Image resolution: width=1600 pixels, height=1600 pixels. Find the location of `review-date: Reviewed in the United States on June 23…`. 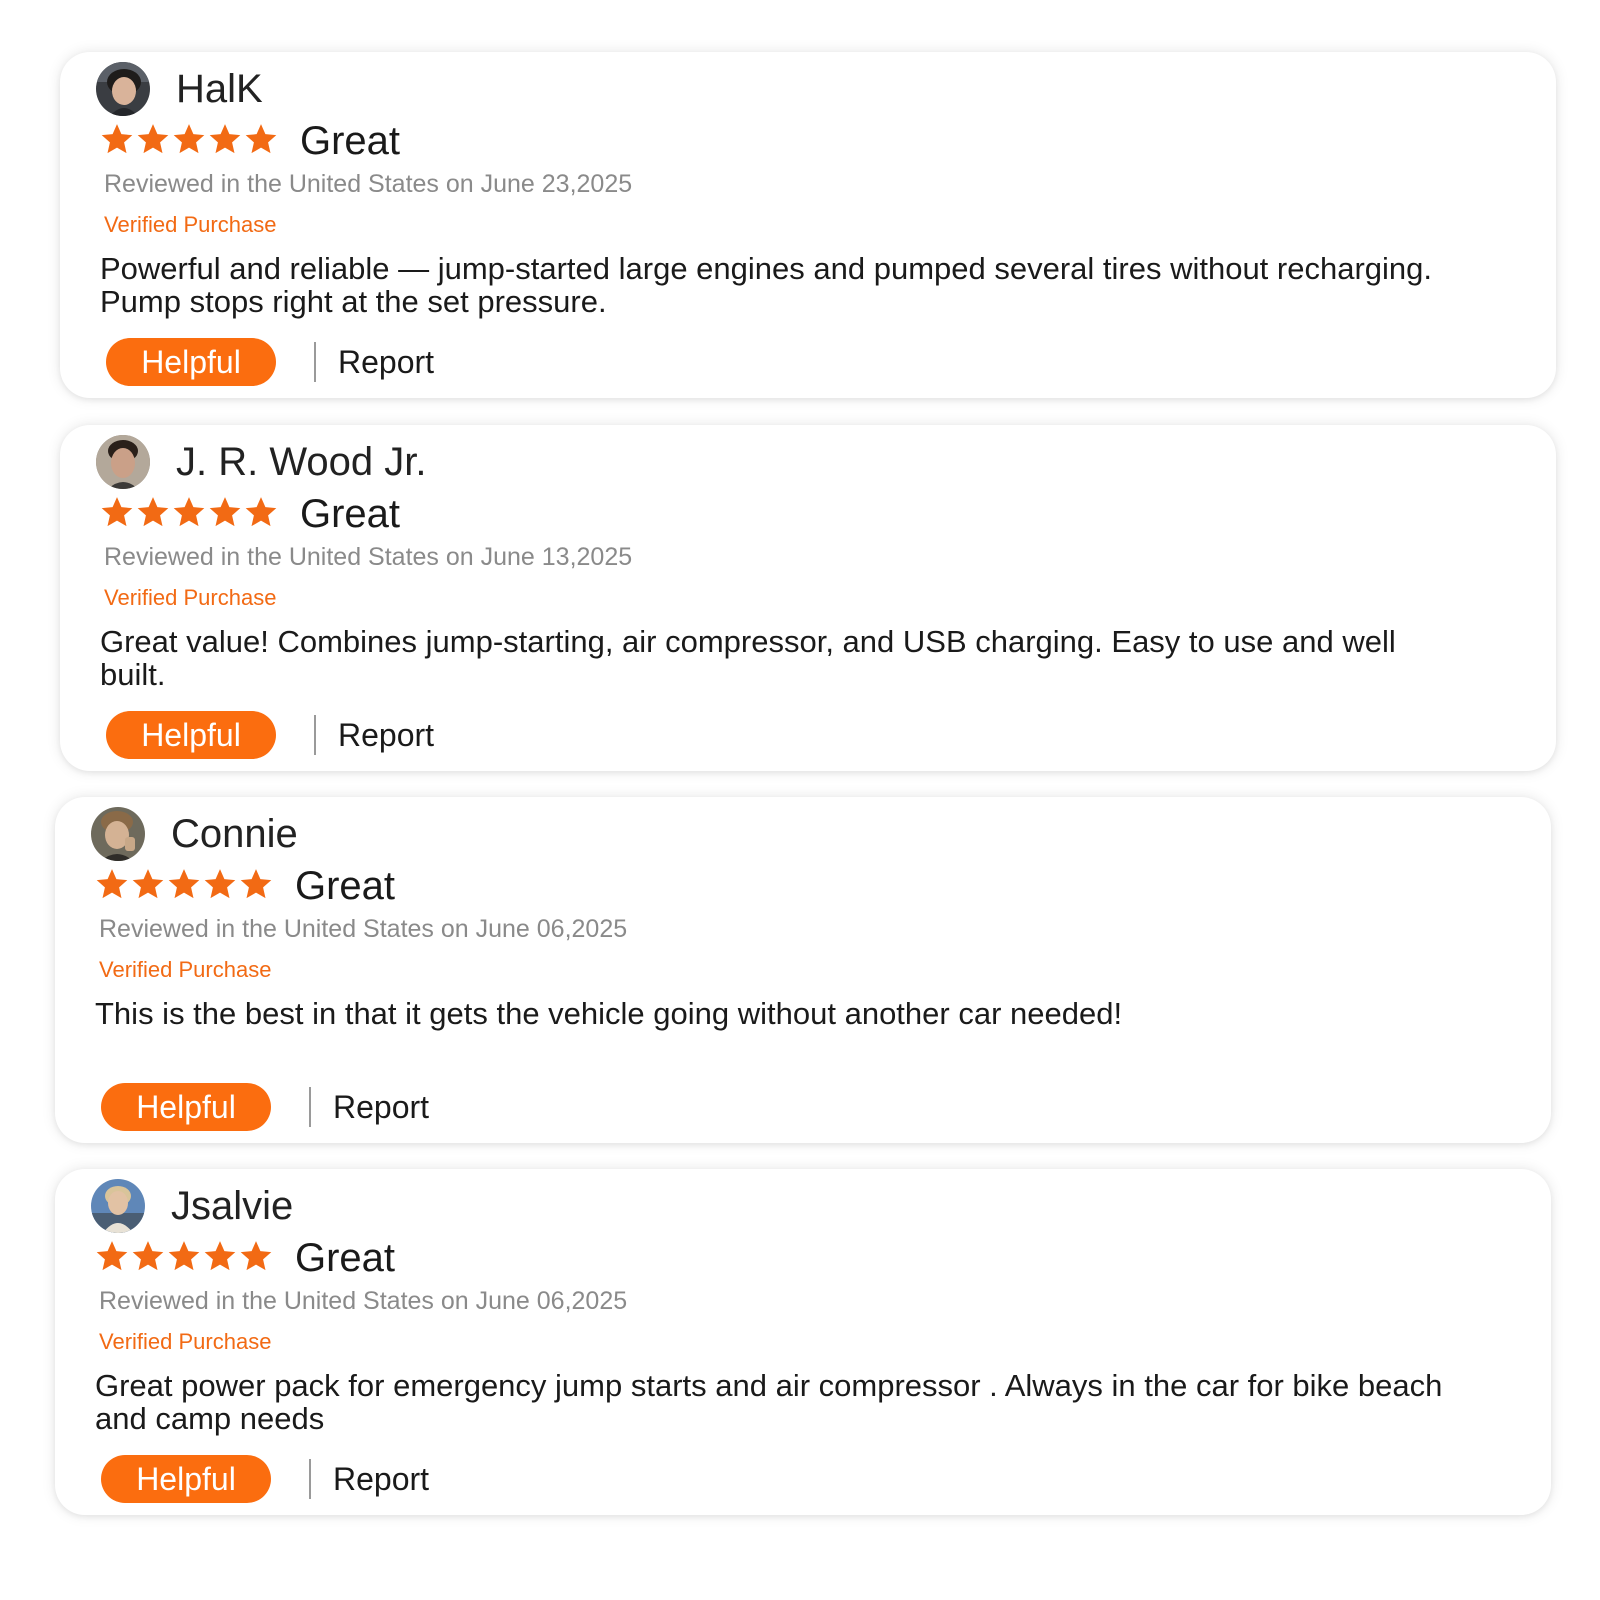

review-date: Reviewed in the United States on June 23… is located at coordinates (368, 184).